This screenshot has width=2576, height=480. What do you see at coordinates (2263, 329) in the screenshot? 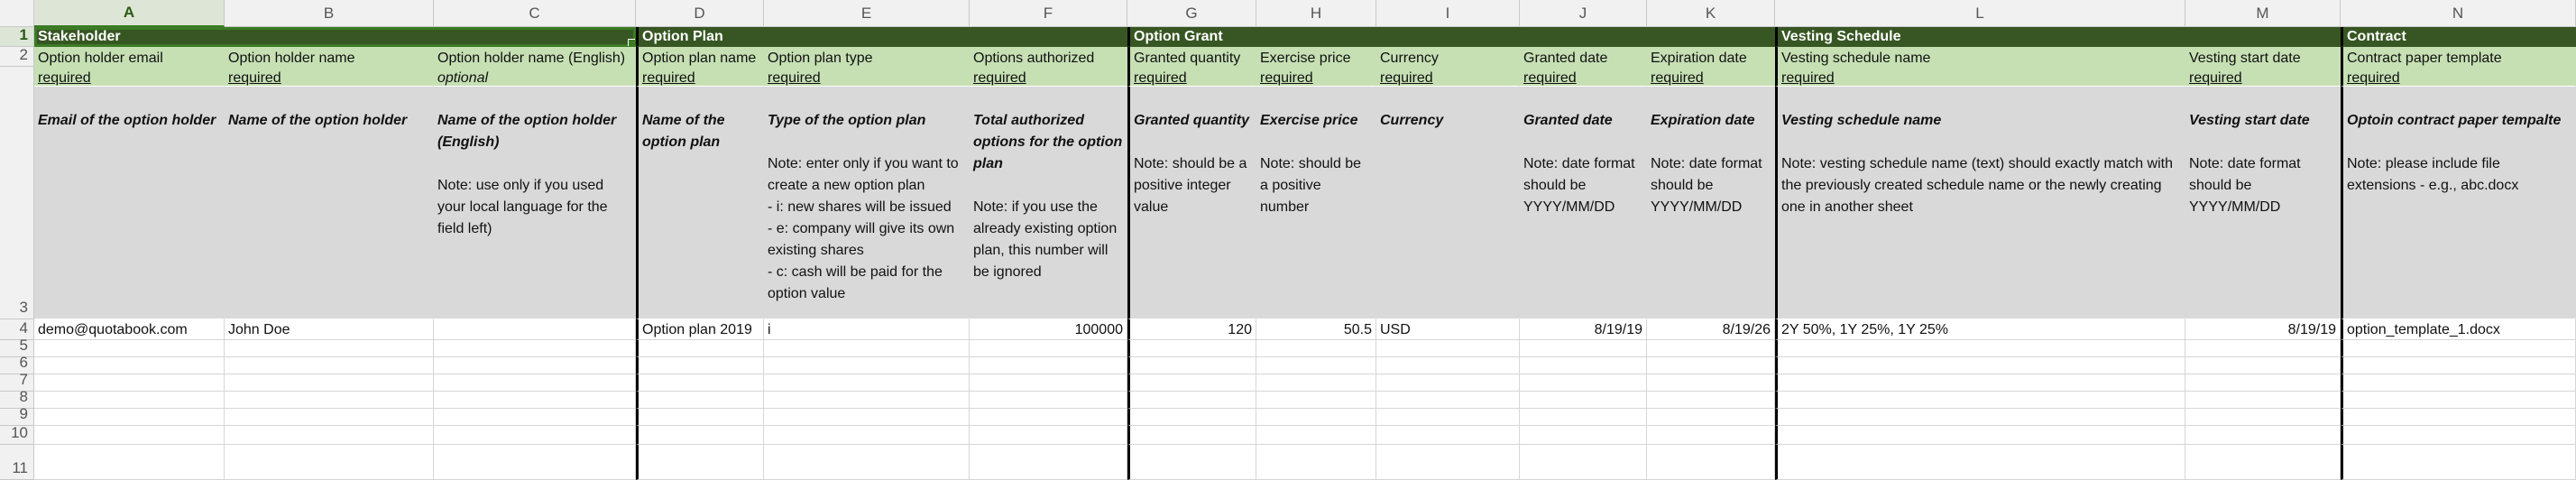
I see `data-cell-m4: 8/19/19` at bounding box center [2263, 329].